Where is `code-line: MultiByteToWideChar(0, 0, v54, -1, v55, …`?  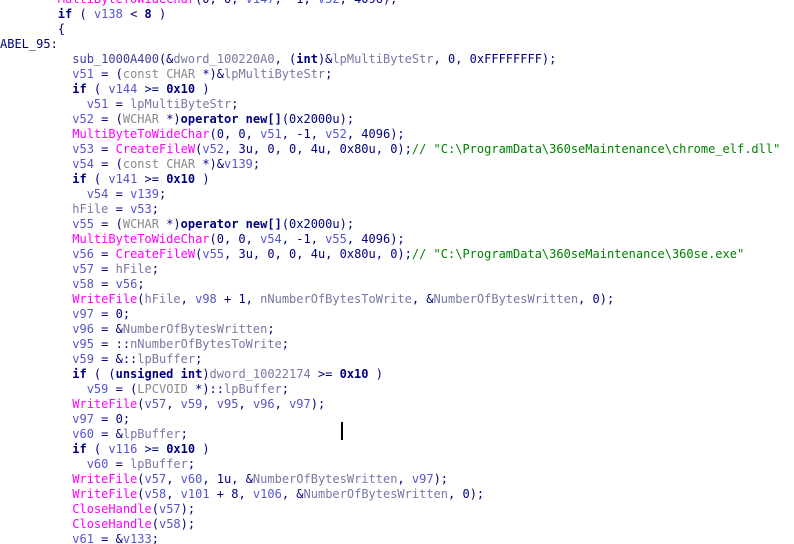
code-line: MultiByteToWideChar(0, 0, v54, -1, v55, … is located at coordinates (390, 239).